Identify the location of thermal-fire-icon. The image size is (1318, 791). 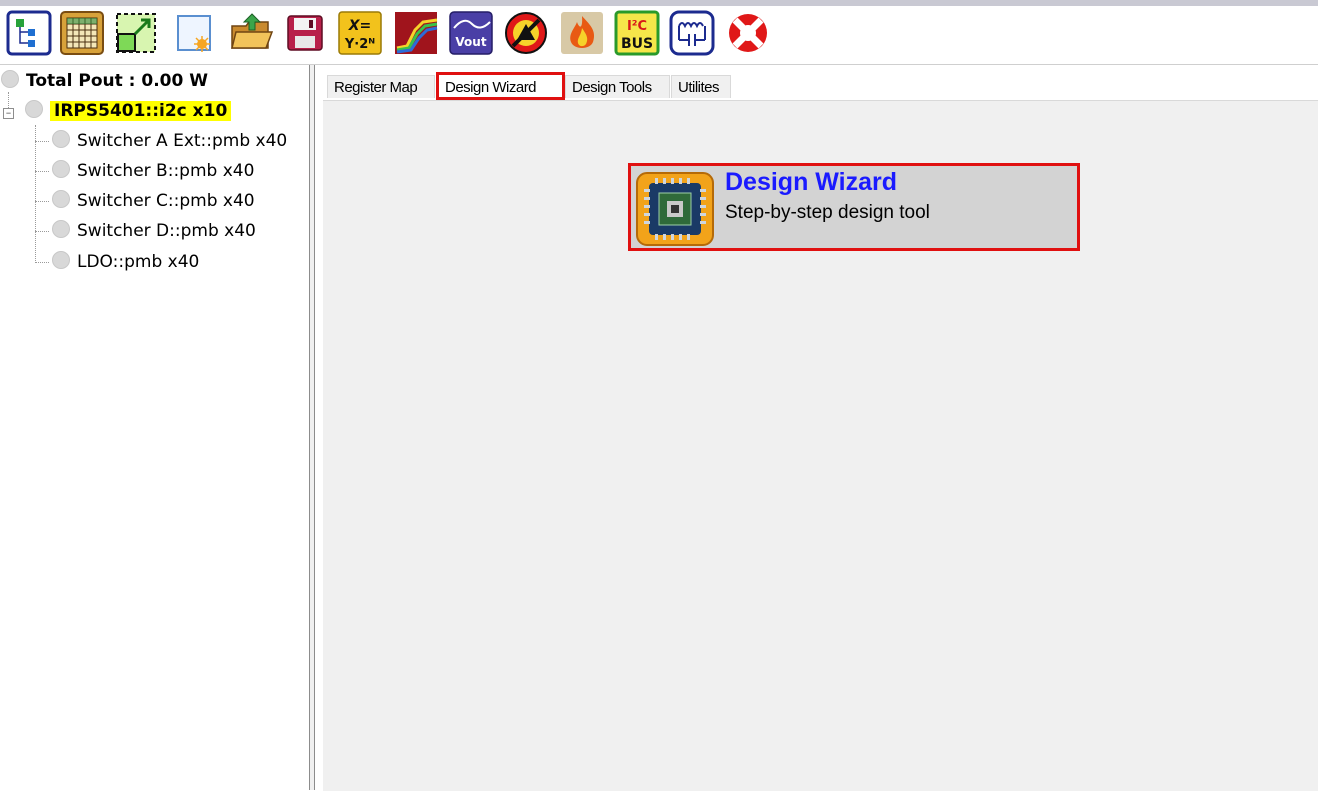
(582, 33).